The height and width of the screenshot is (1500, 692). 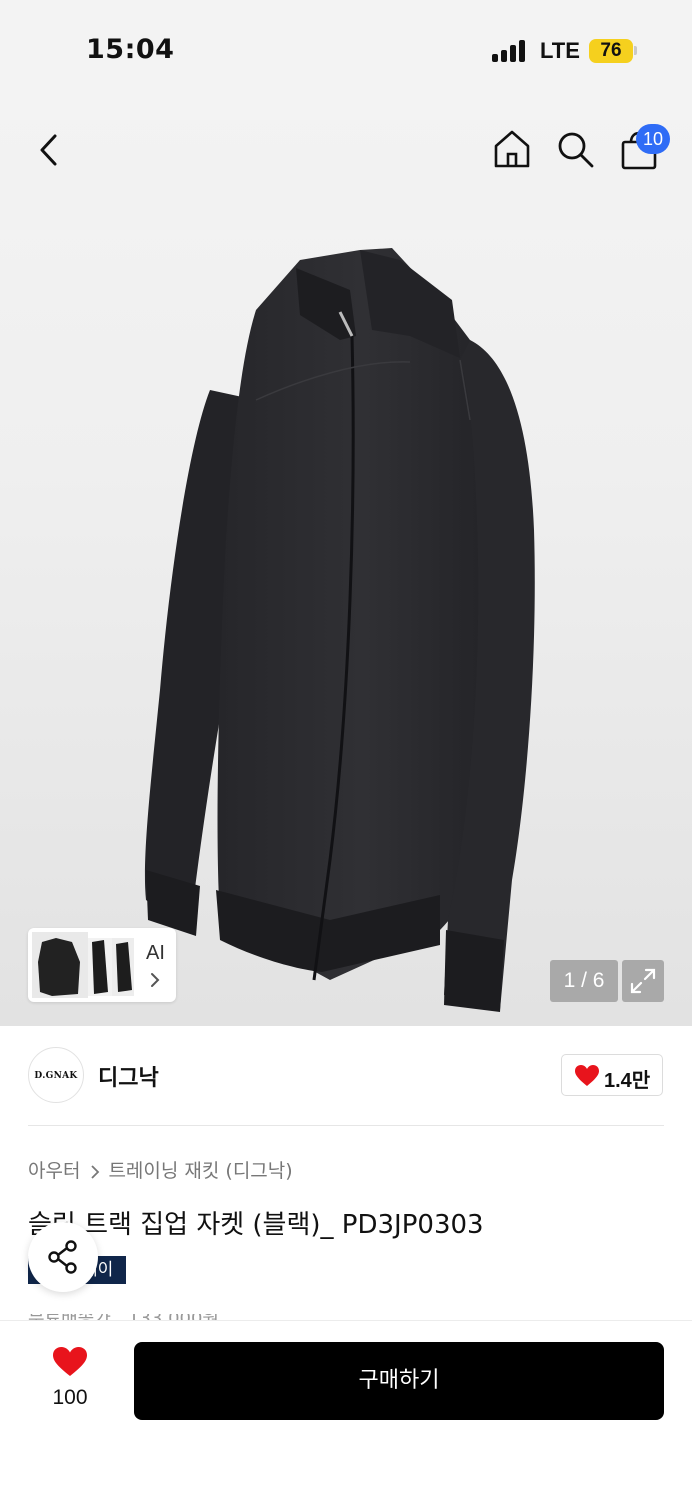 I want to click on product-like-count: 100, so click(x=70, y=1397).